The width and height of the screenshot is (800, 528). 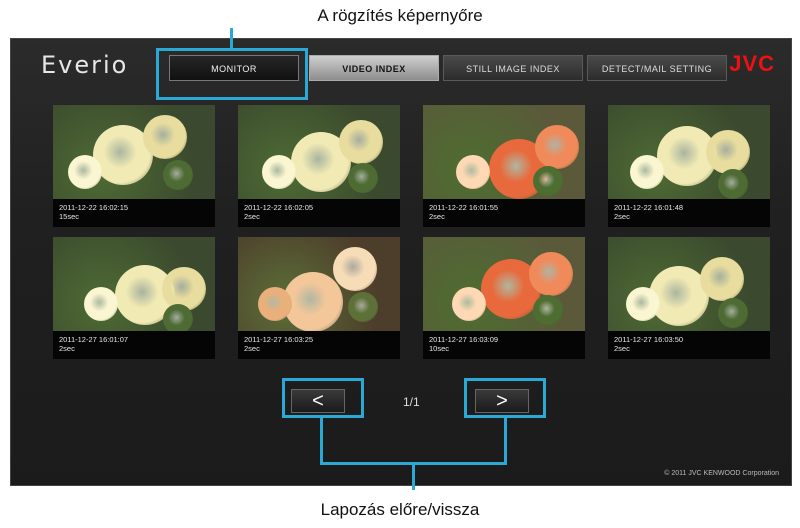 What do you see at coordinates (94, 339) in the screenshot?
I see `thumbnail-datetime: 2011-12-27 16:01:07` at bounding box center [94, 339].